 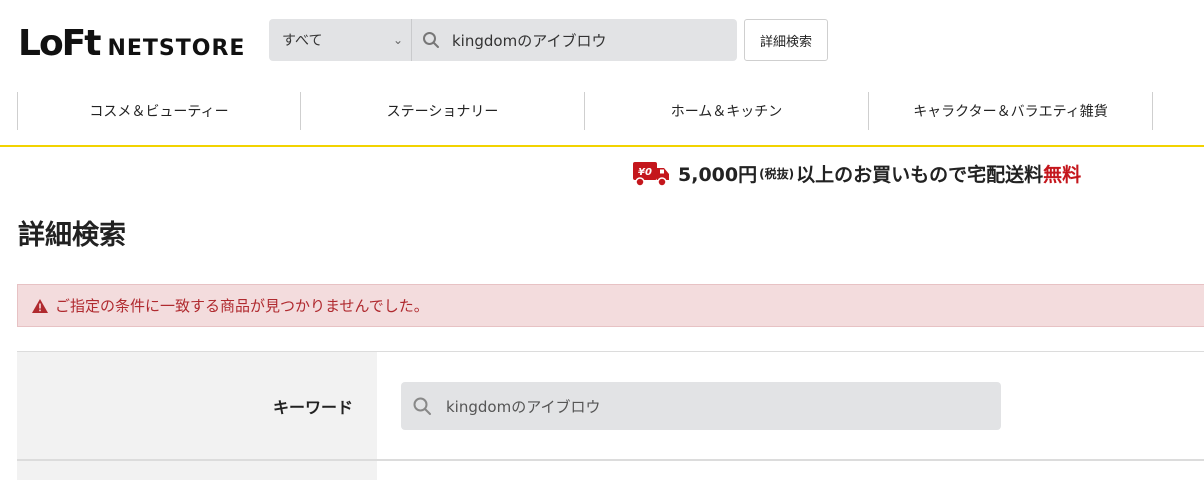 What do you see at coordinates (1178, 111) in the screenshot?
I see `nav-item-more` at bounding box center [1178, 111].